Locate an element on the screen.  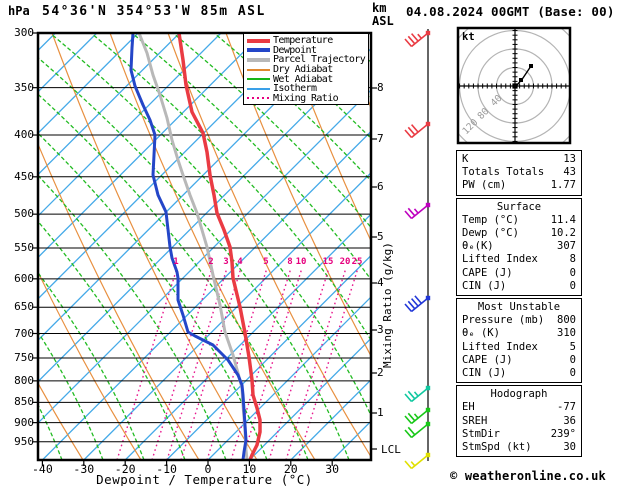
pressure-tick-label: 750 is located at coordinates (24, 357).